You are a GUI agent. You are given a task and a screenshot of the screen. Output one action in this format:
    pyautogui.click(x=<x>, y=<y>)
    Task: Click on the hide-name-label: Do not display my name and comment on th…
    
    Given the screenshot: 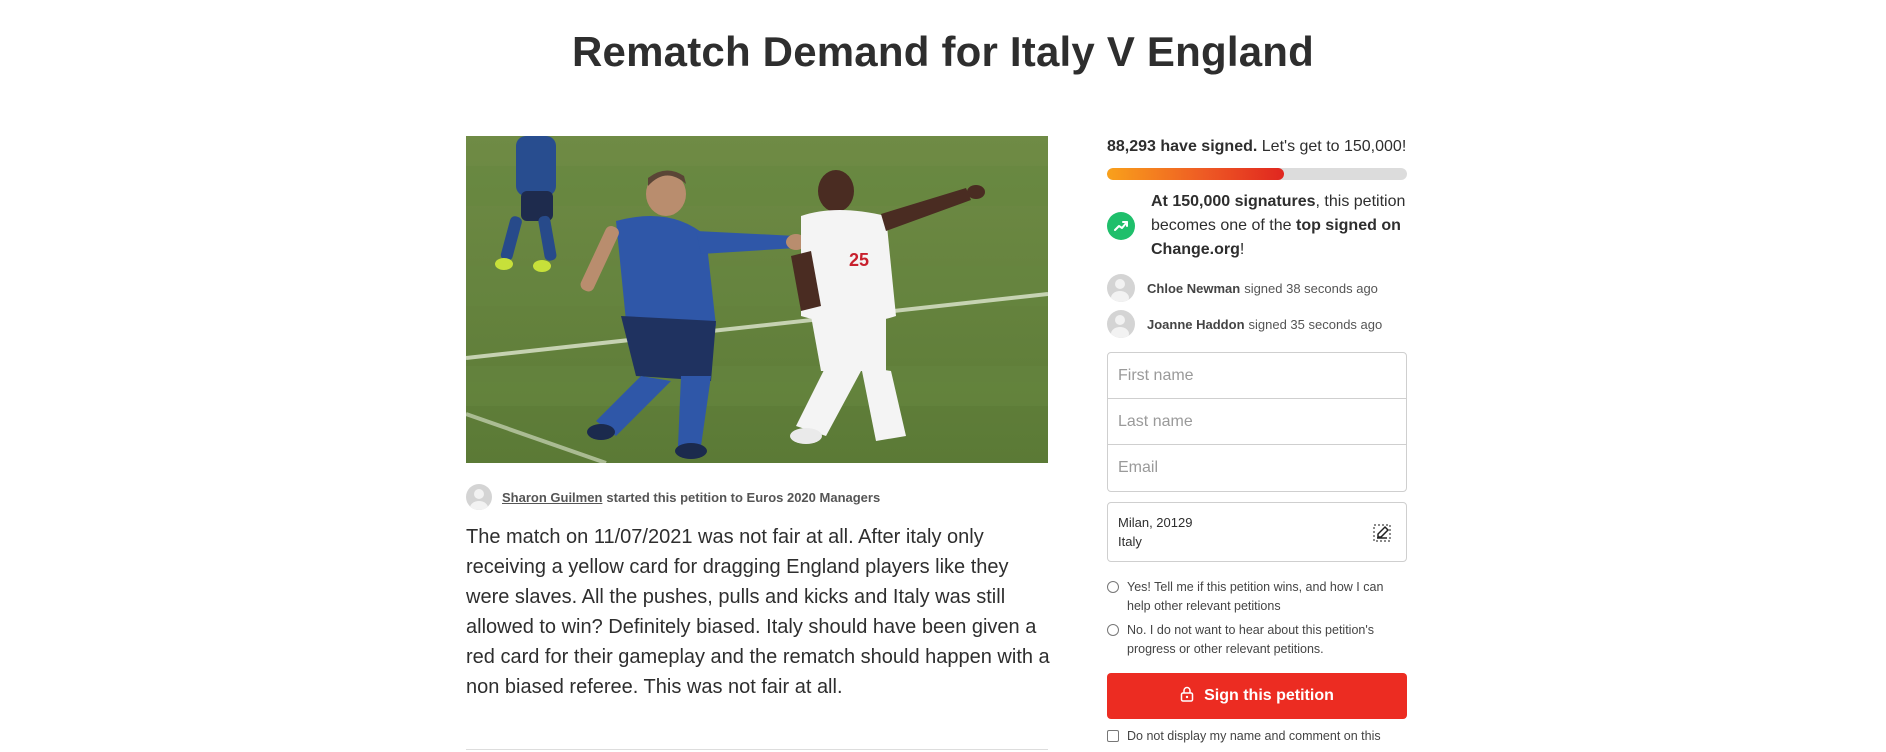 What is the action you would take?
    pyautogui.click(x=1254, y=736)
    